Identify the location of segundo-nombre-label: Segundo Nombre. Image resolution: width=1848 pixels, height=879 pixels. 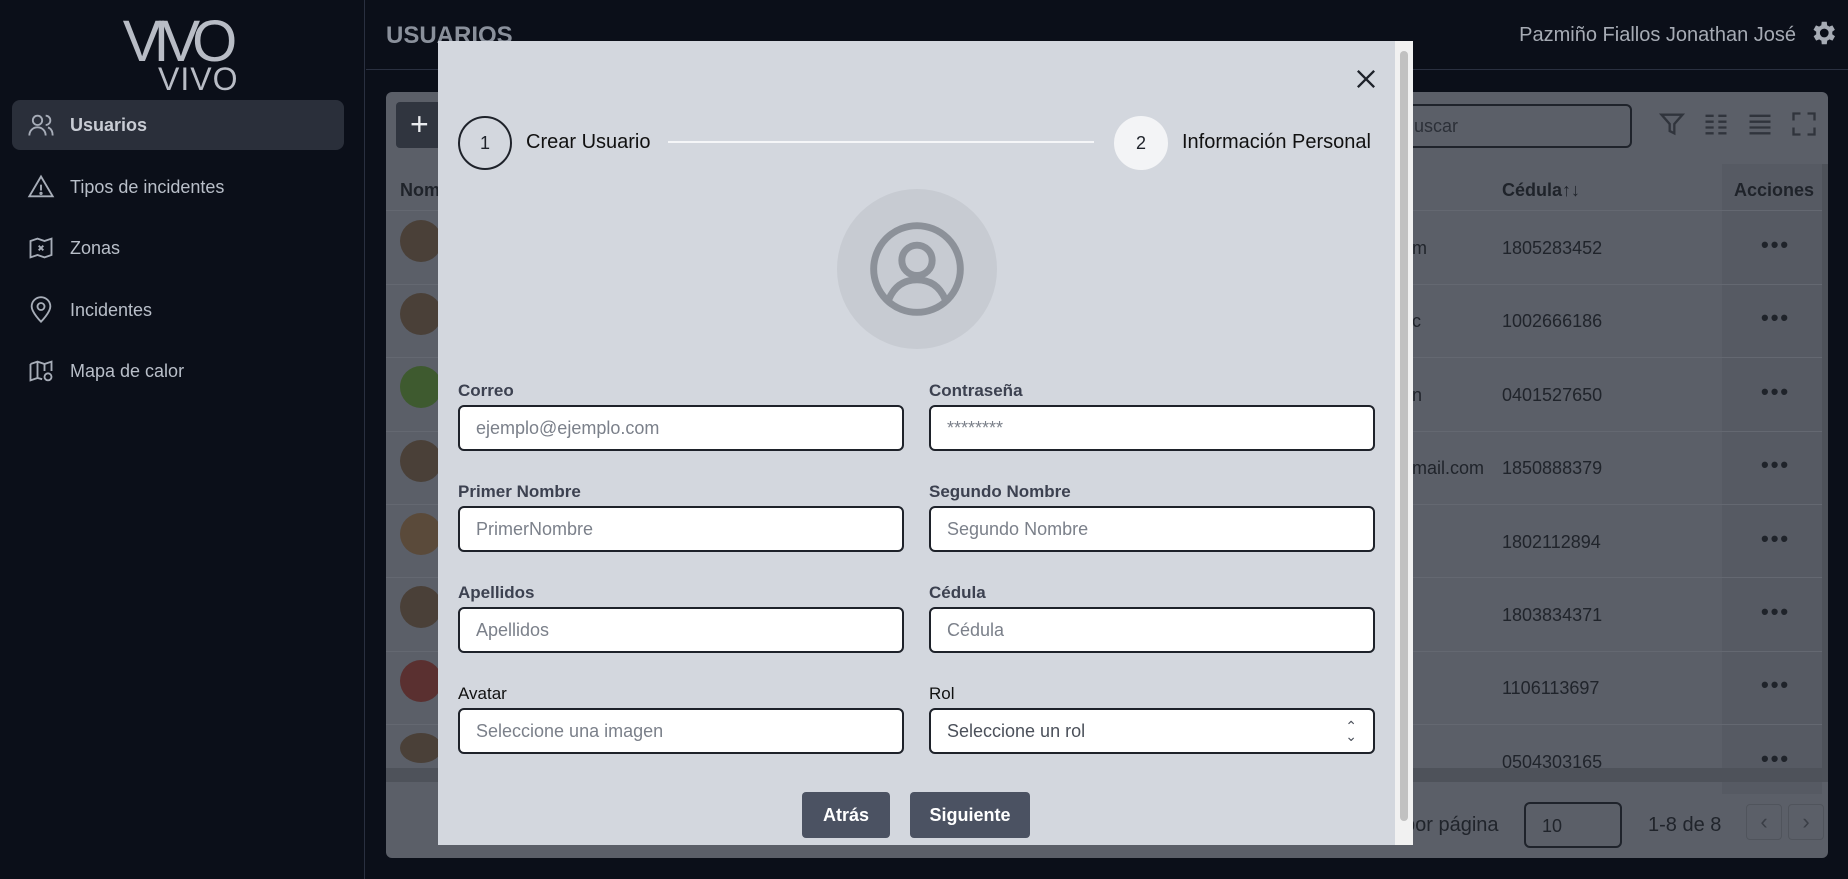
(1000, 491).